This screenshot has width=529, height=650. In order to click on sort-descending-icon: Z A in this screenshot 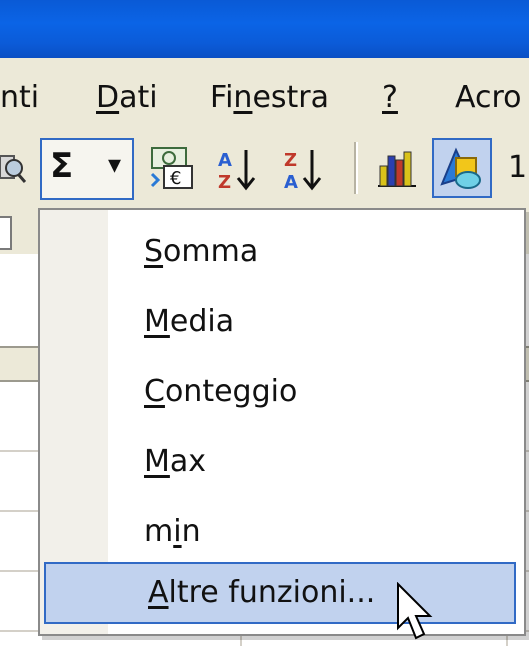, I will do `click(303, 171)`.